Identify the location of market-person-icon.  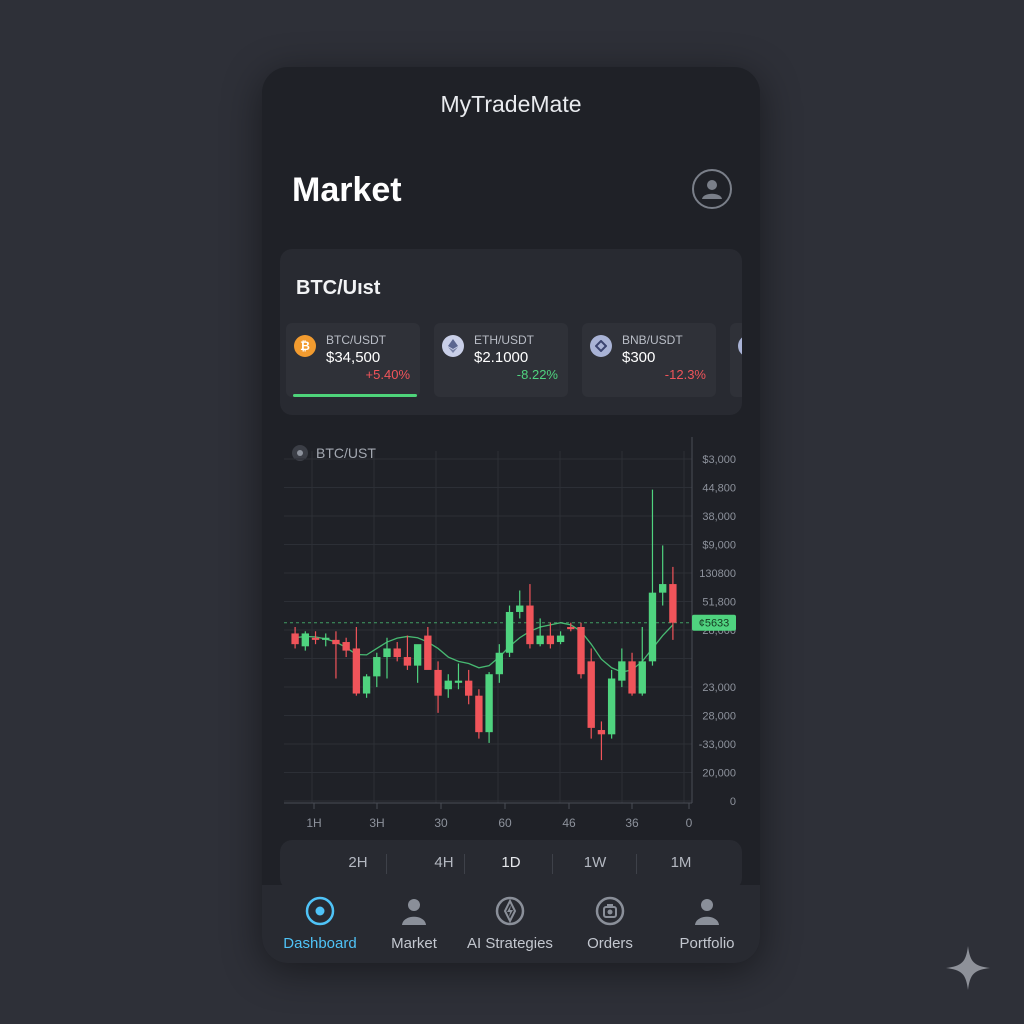
(414, 912).